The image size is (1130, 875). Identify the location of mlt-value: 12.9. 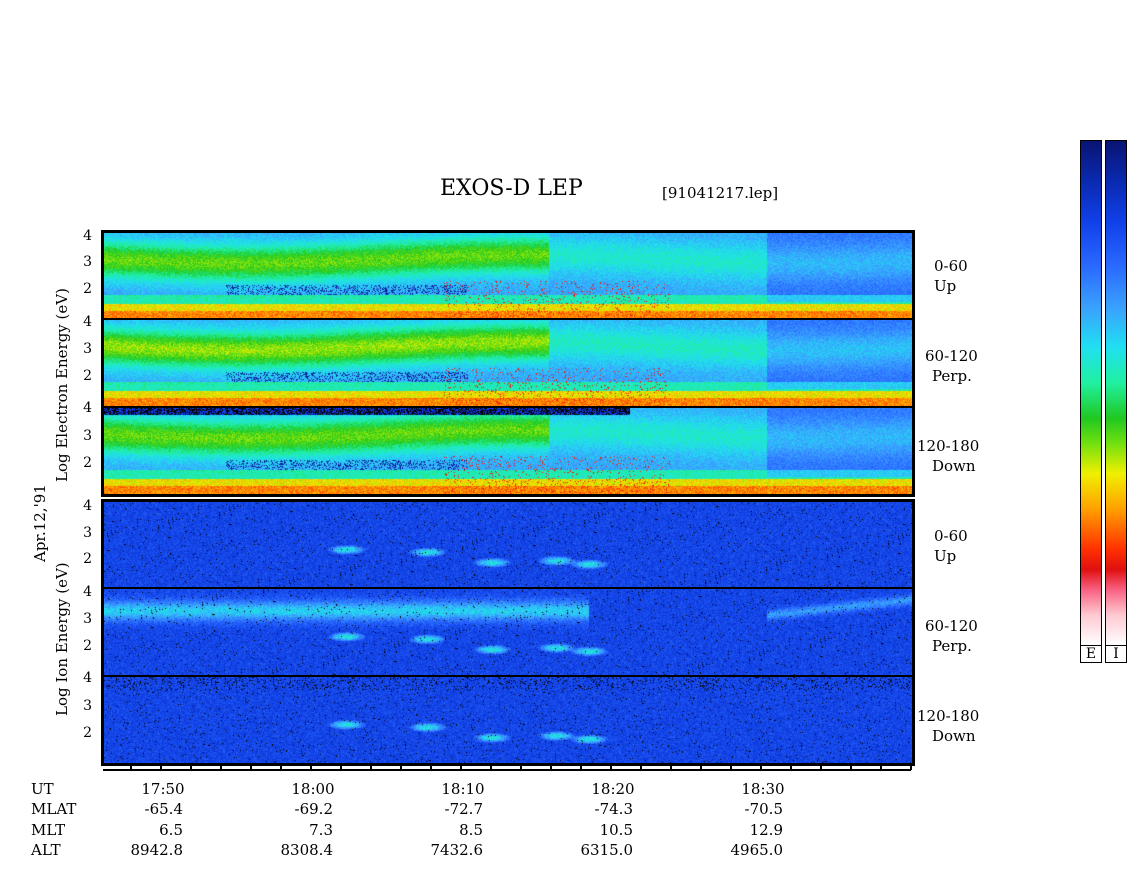
(766, 830).